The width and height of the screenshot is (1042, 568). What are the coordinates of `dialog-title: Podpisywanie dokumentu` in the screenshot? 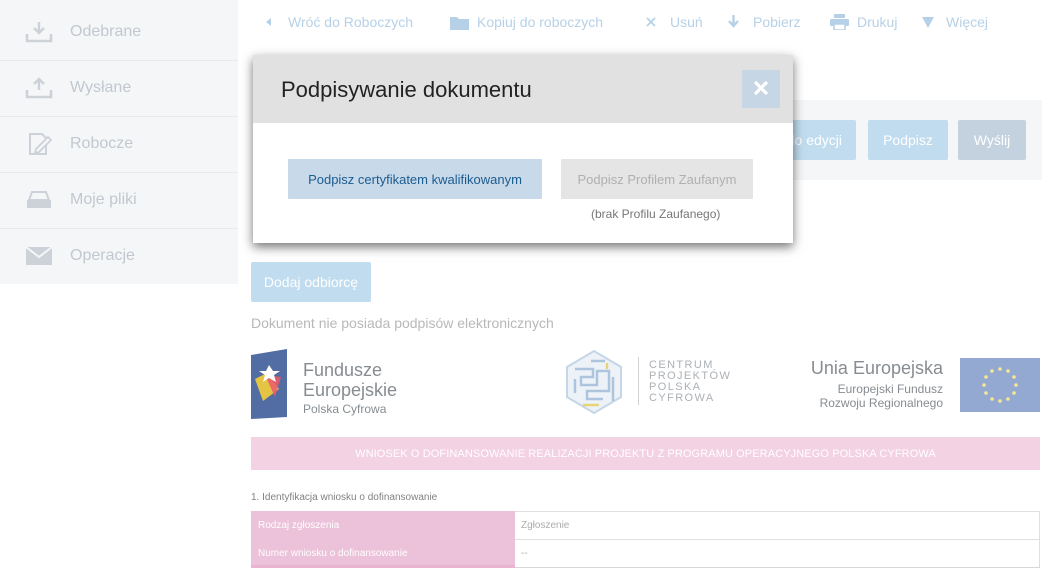 It's located at (406, 89).